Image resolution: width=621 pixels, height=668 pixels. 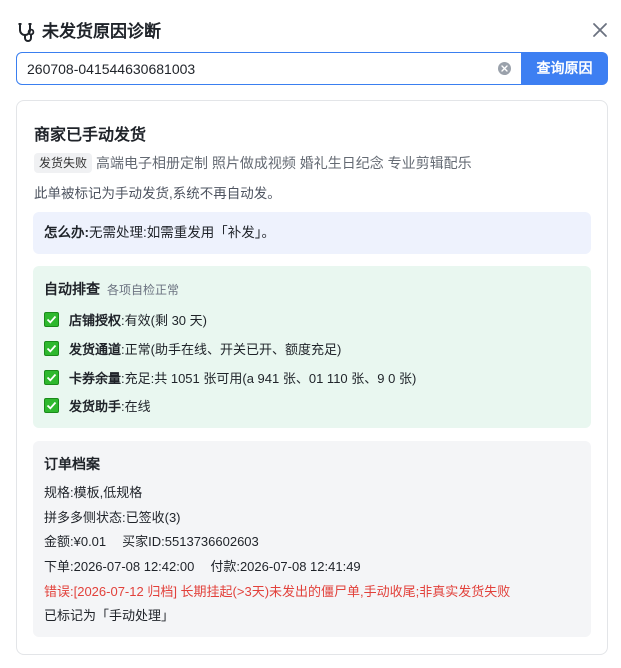 I want to click on auto-check-subtitle: 各项自检正常, so click(x=143, y=290).